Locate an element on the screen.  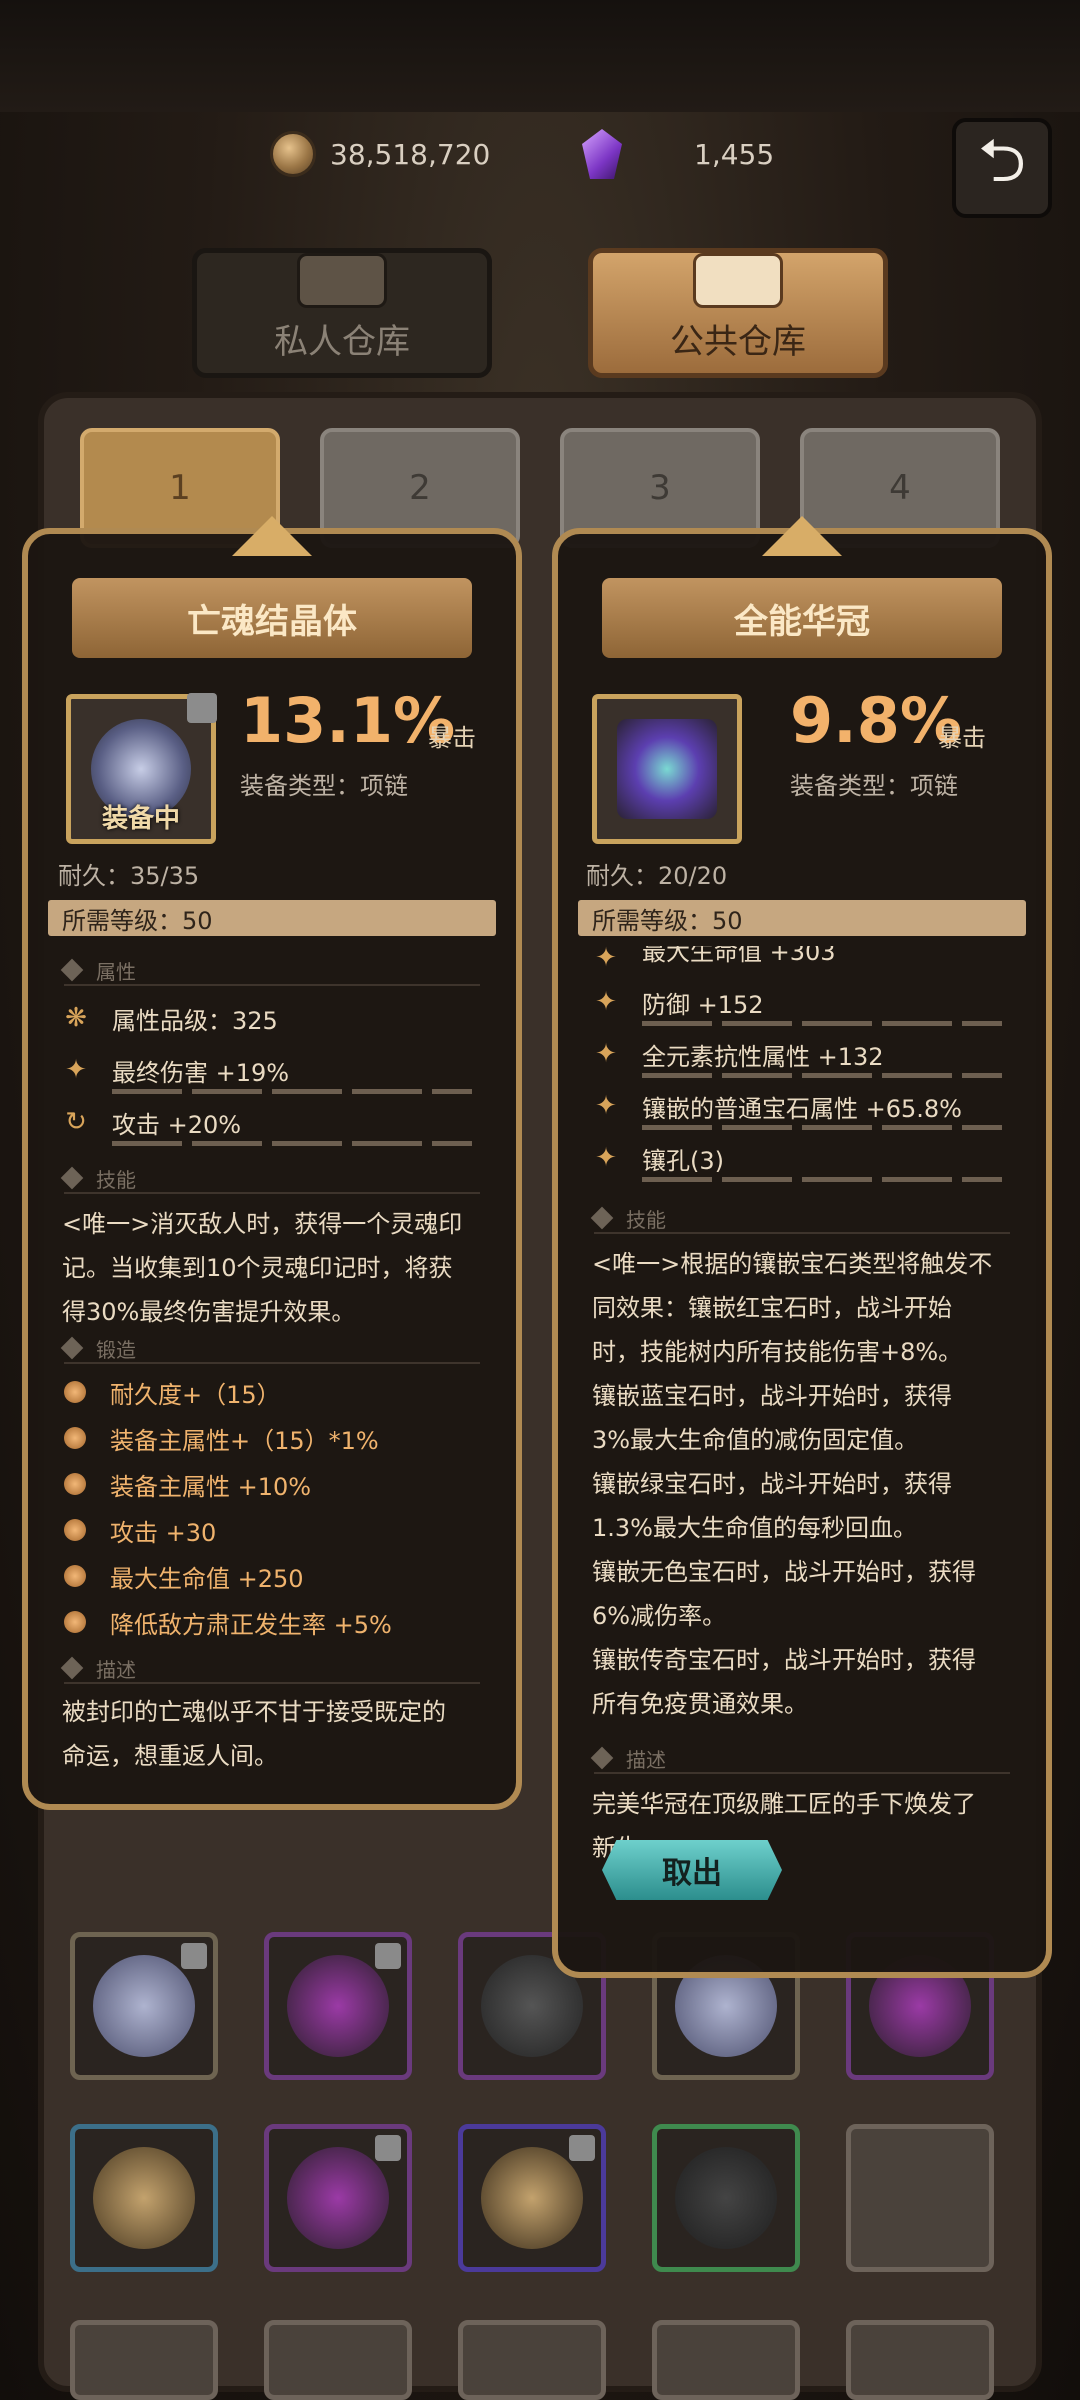
skill-line: 同效果：镶嵌红宝石时，战斗开始 is located at coordinates (772, 1308).